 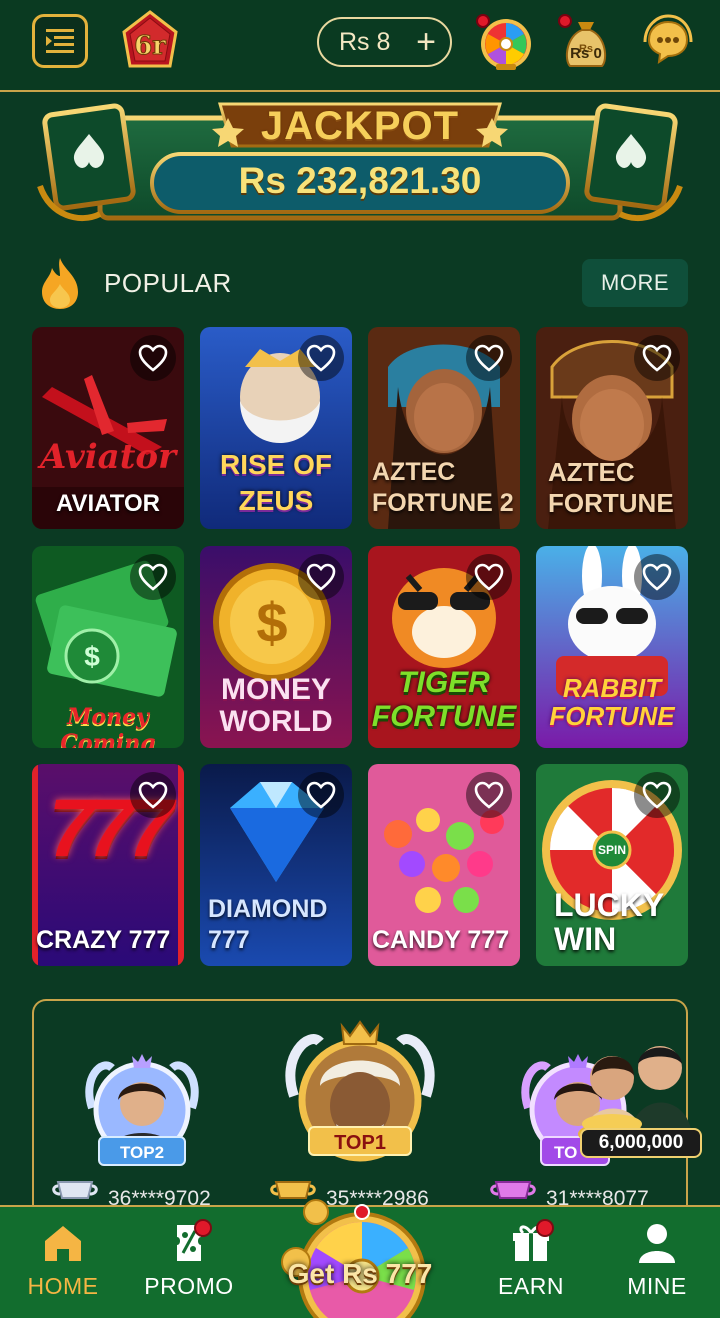 What do you see at coordinates (565, 21) in the screenshot?
I see `bag-badge` at bounding box center [565, 21].